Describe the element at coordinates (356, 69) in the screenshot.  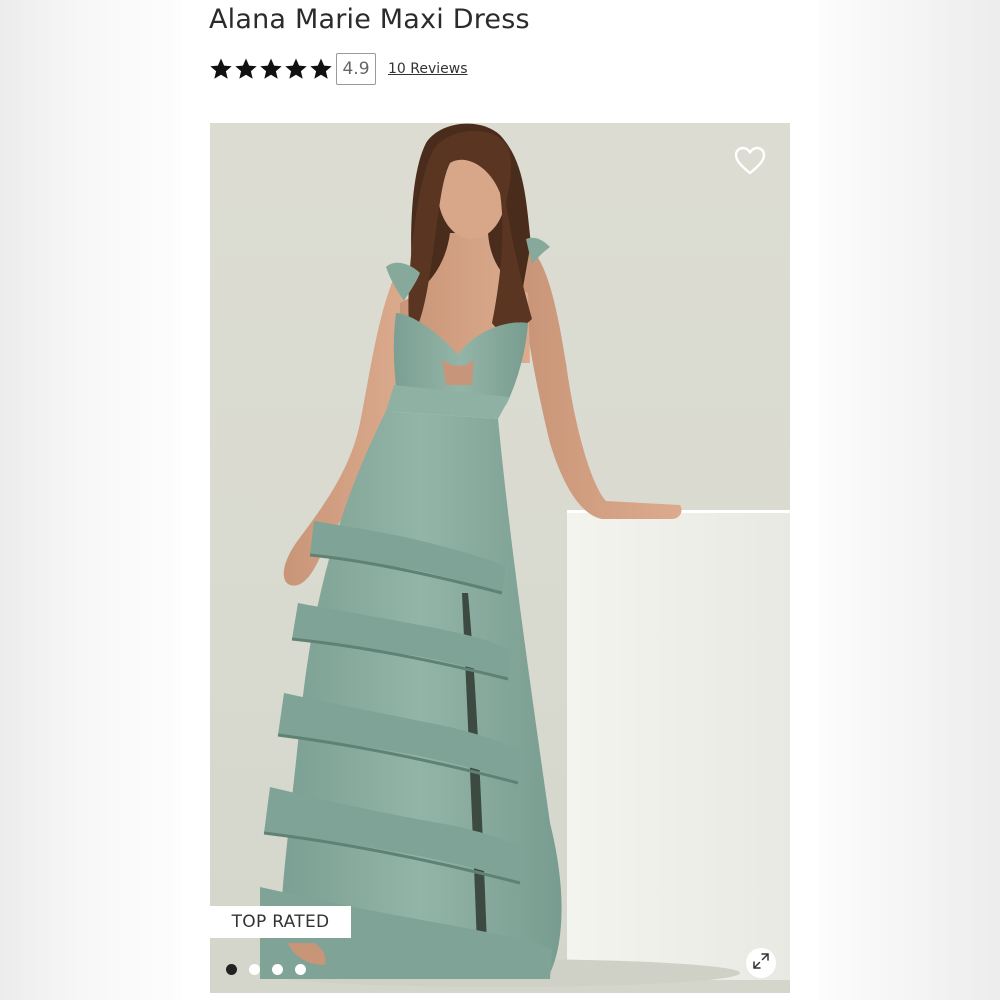
I see `rating-score: 4.9` at that location.